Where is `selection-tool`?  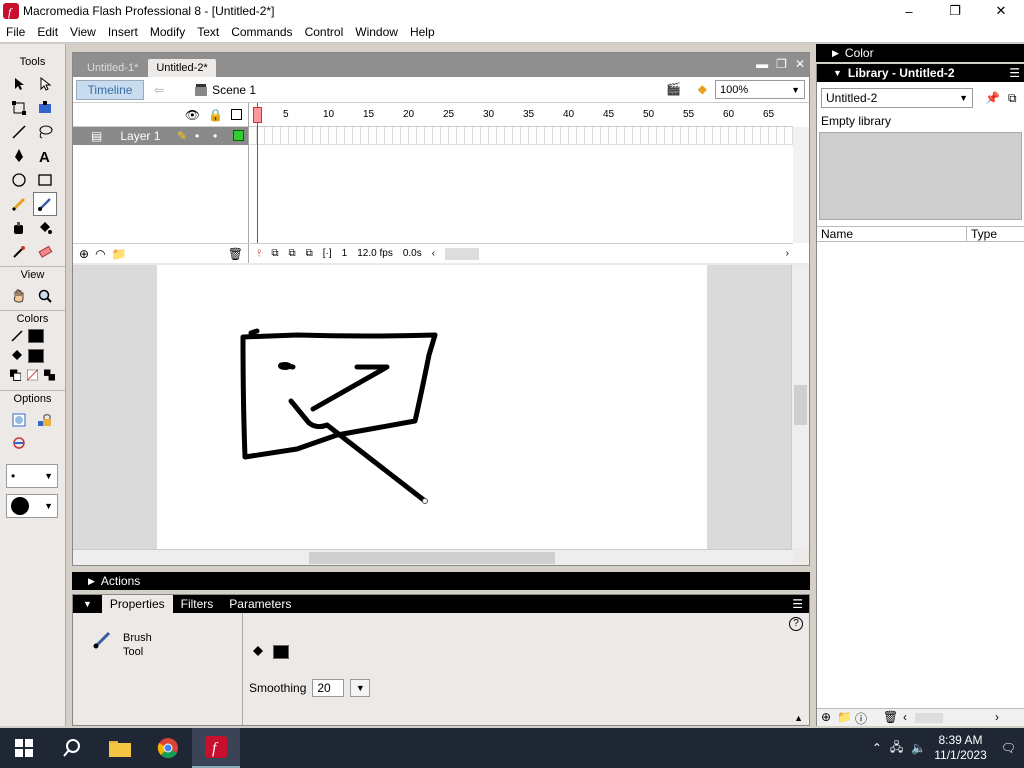
selection-tool is located at coordinates (19, 84).